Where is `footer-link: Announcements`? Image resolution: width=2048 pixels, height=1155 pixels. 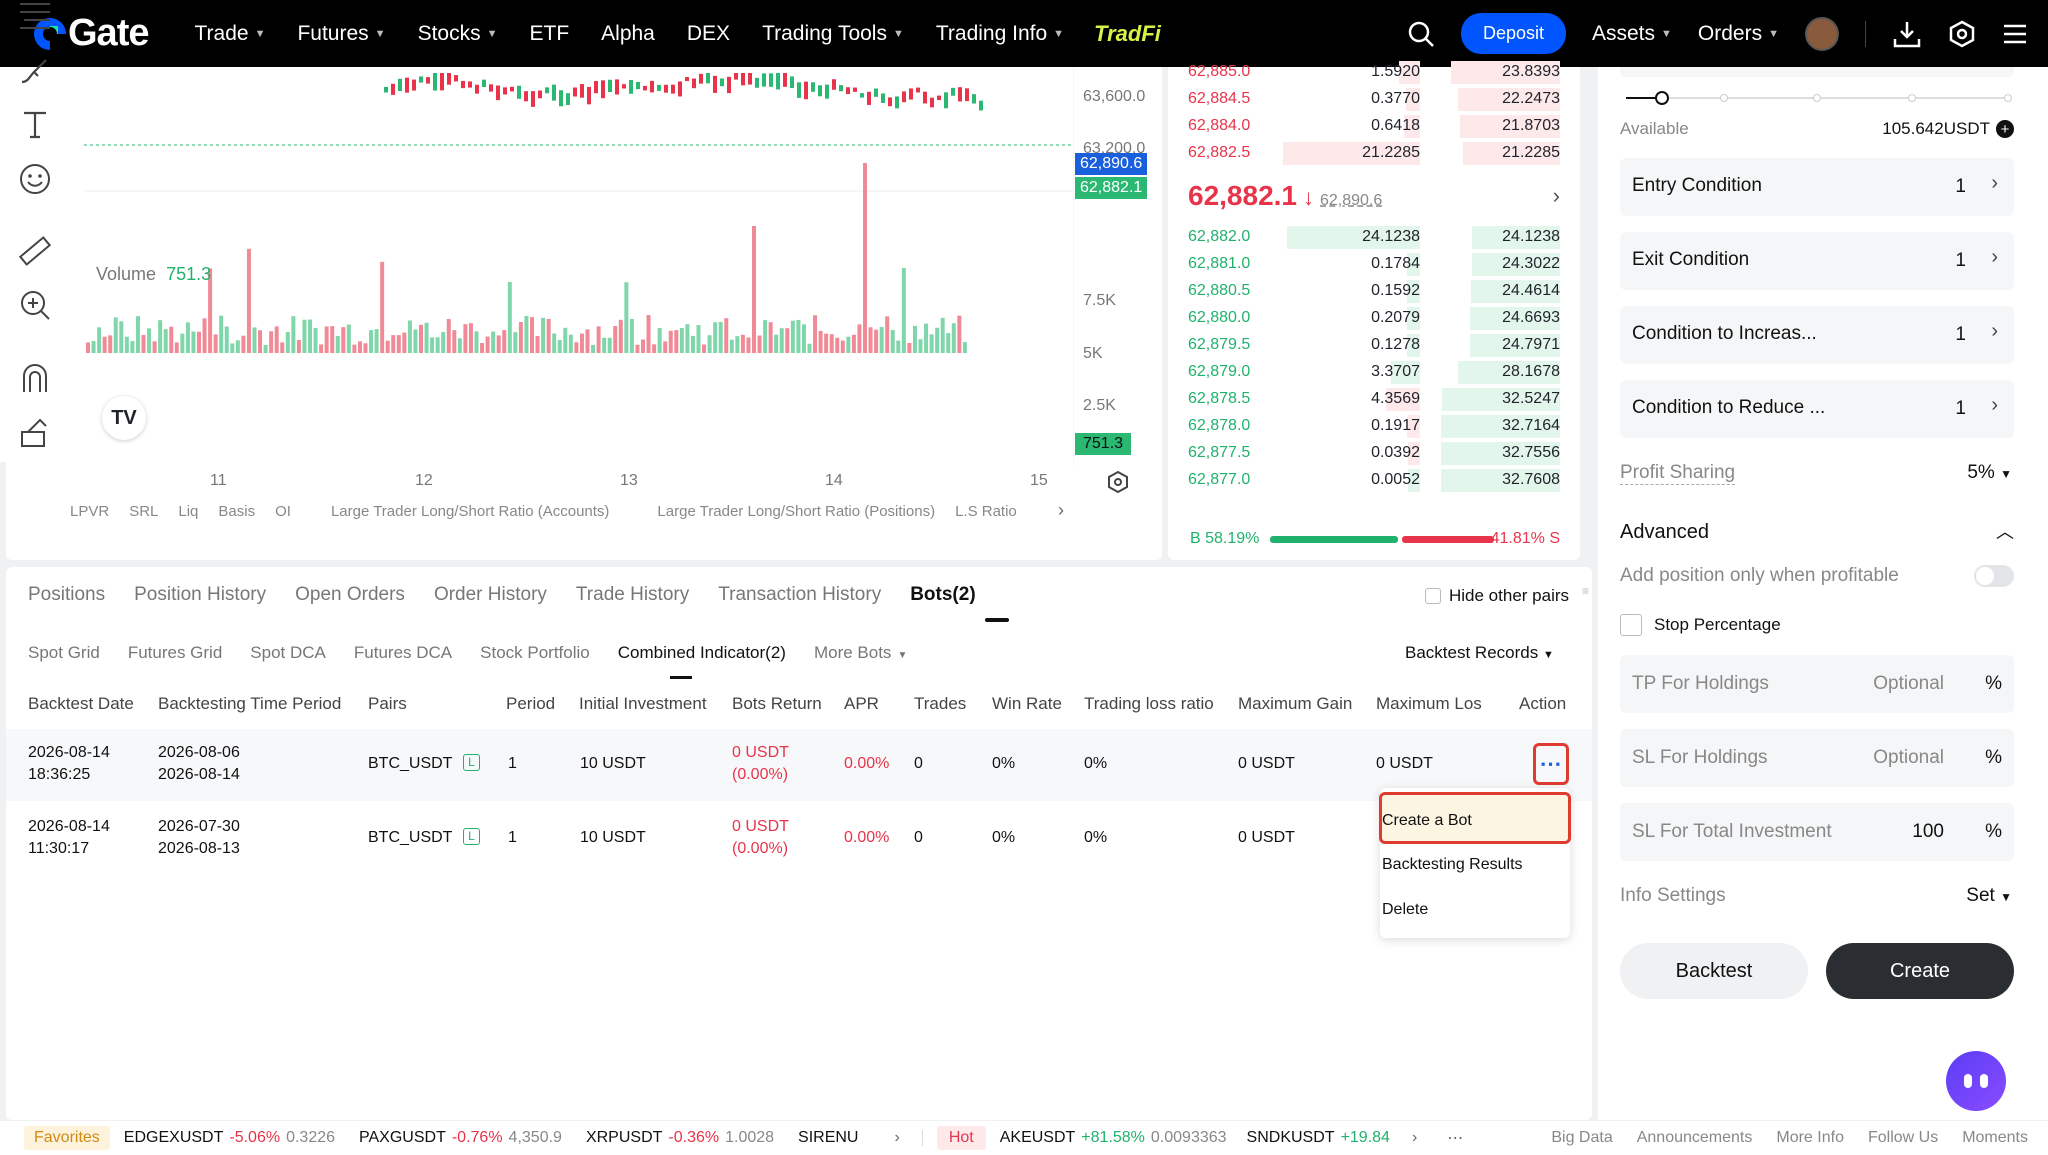 footer-link: Announcements is located at coordinates (1695, 1137).